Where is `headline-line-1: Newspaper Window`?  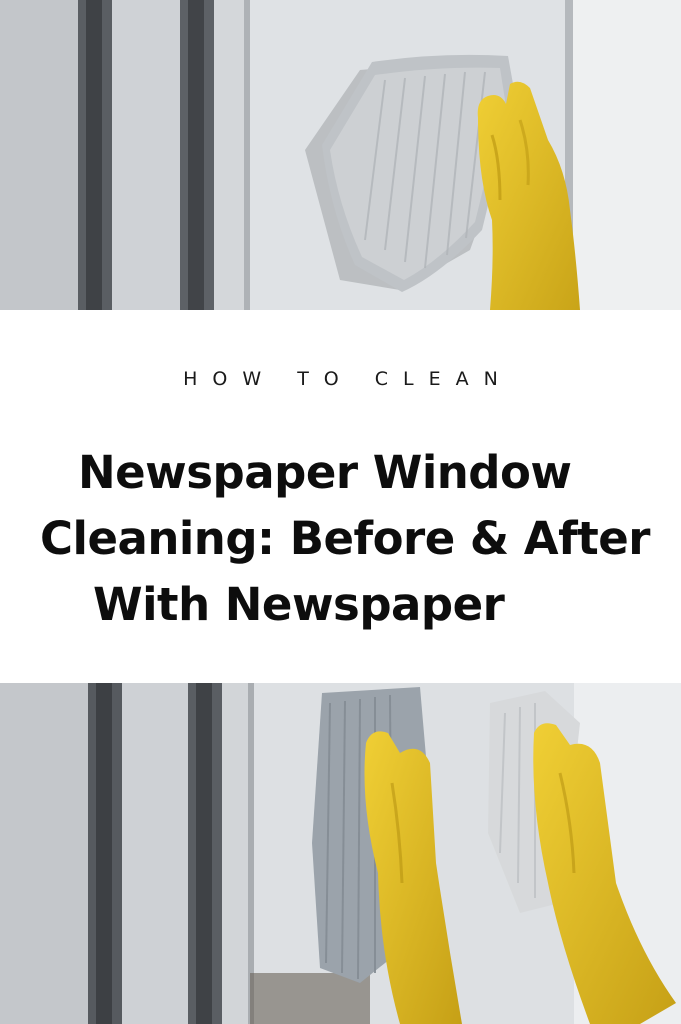
headline-line-1: Newspaper Window is located at coordinates (325, 472).